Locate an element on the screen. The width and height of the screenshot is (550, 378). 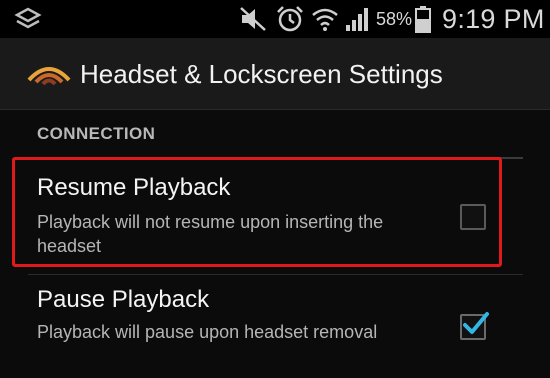
mute-icon is located at coordinates (253, 19).